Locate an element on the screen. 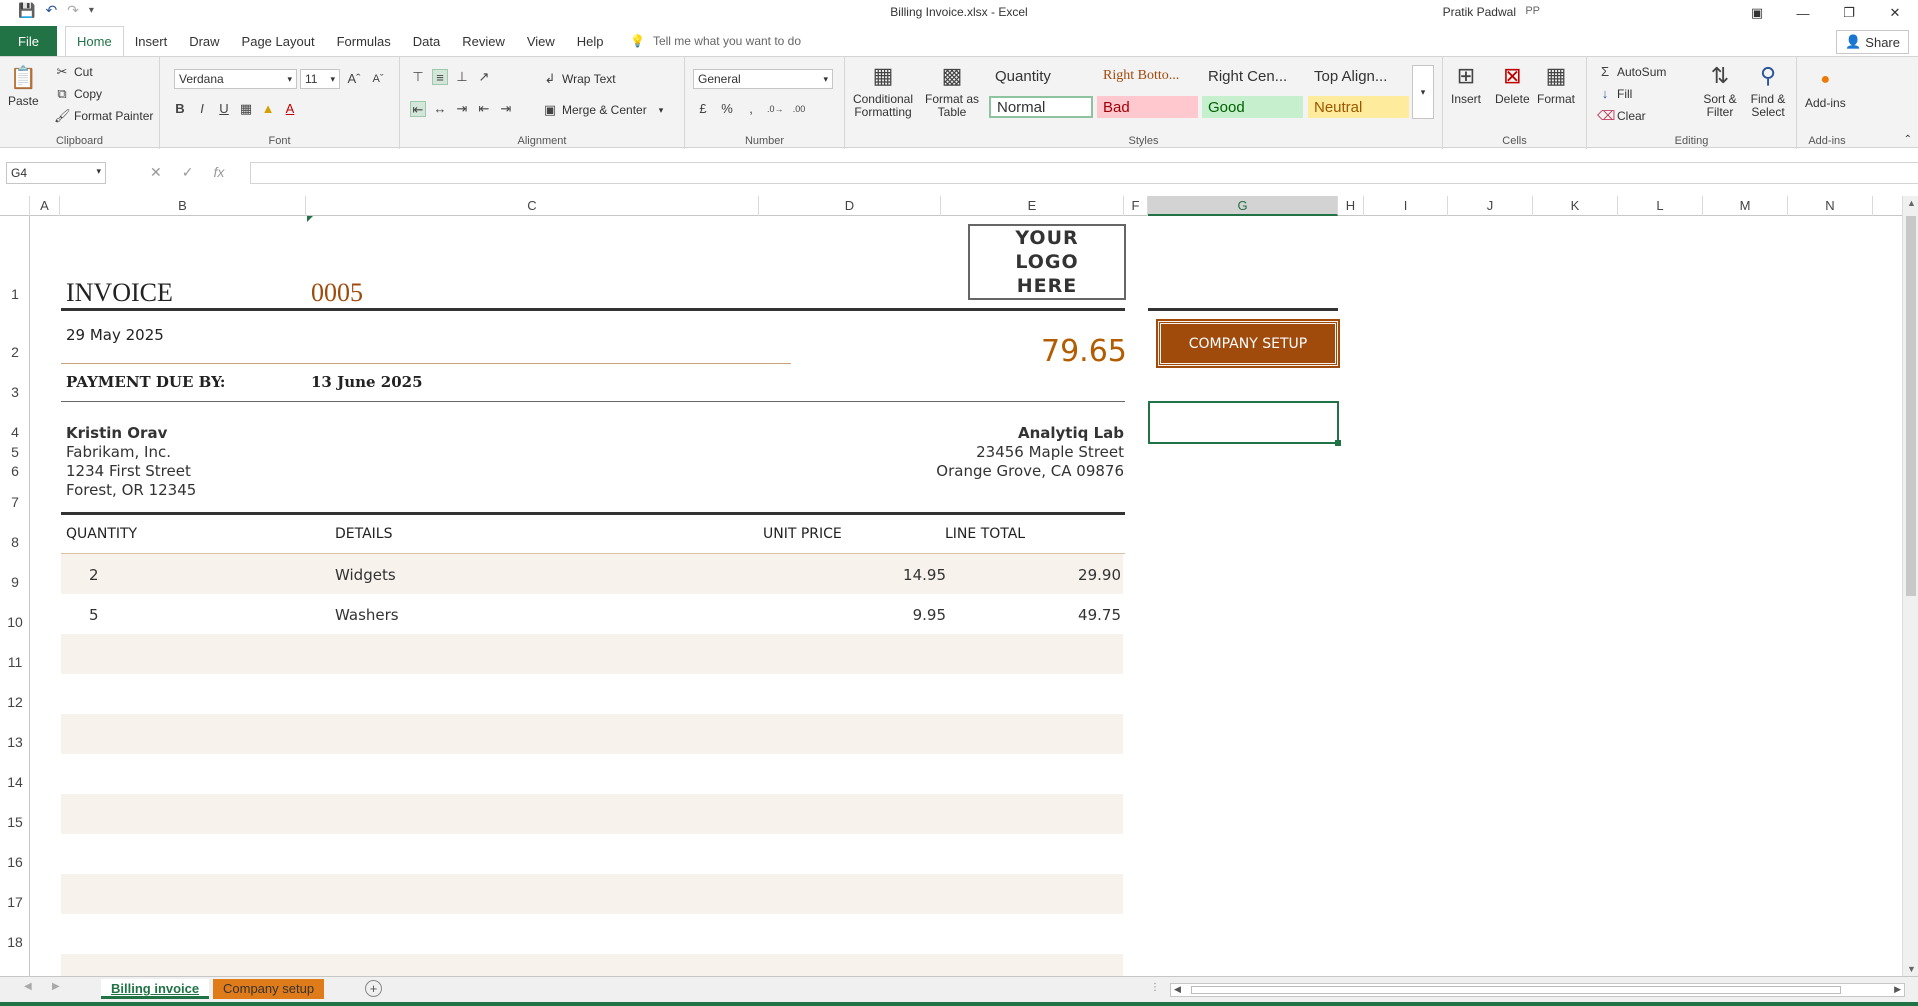 The image size is (1918, 1006). select-all-corner is located at coordinates (15, 206).